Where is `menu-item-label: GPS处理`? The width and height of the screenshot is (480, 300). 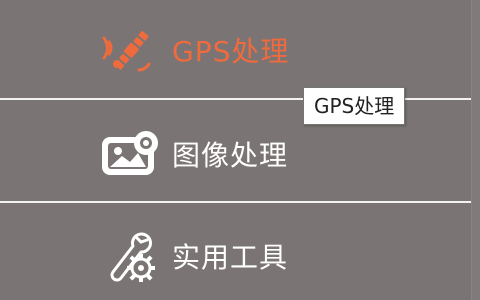
menu-item-label: GPS处理 is located at coordinates (231, 51).